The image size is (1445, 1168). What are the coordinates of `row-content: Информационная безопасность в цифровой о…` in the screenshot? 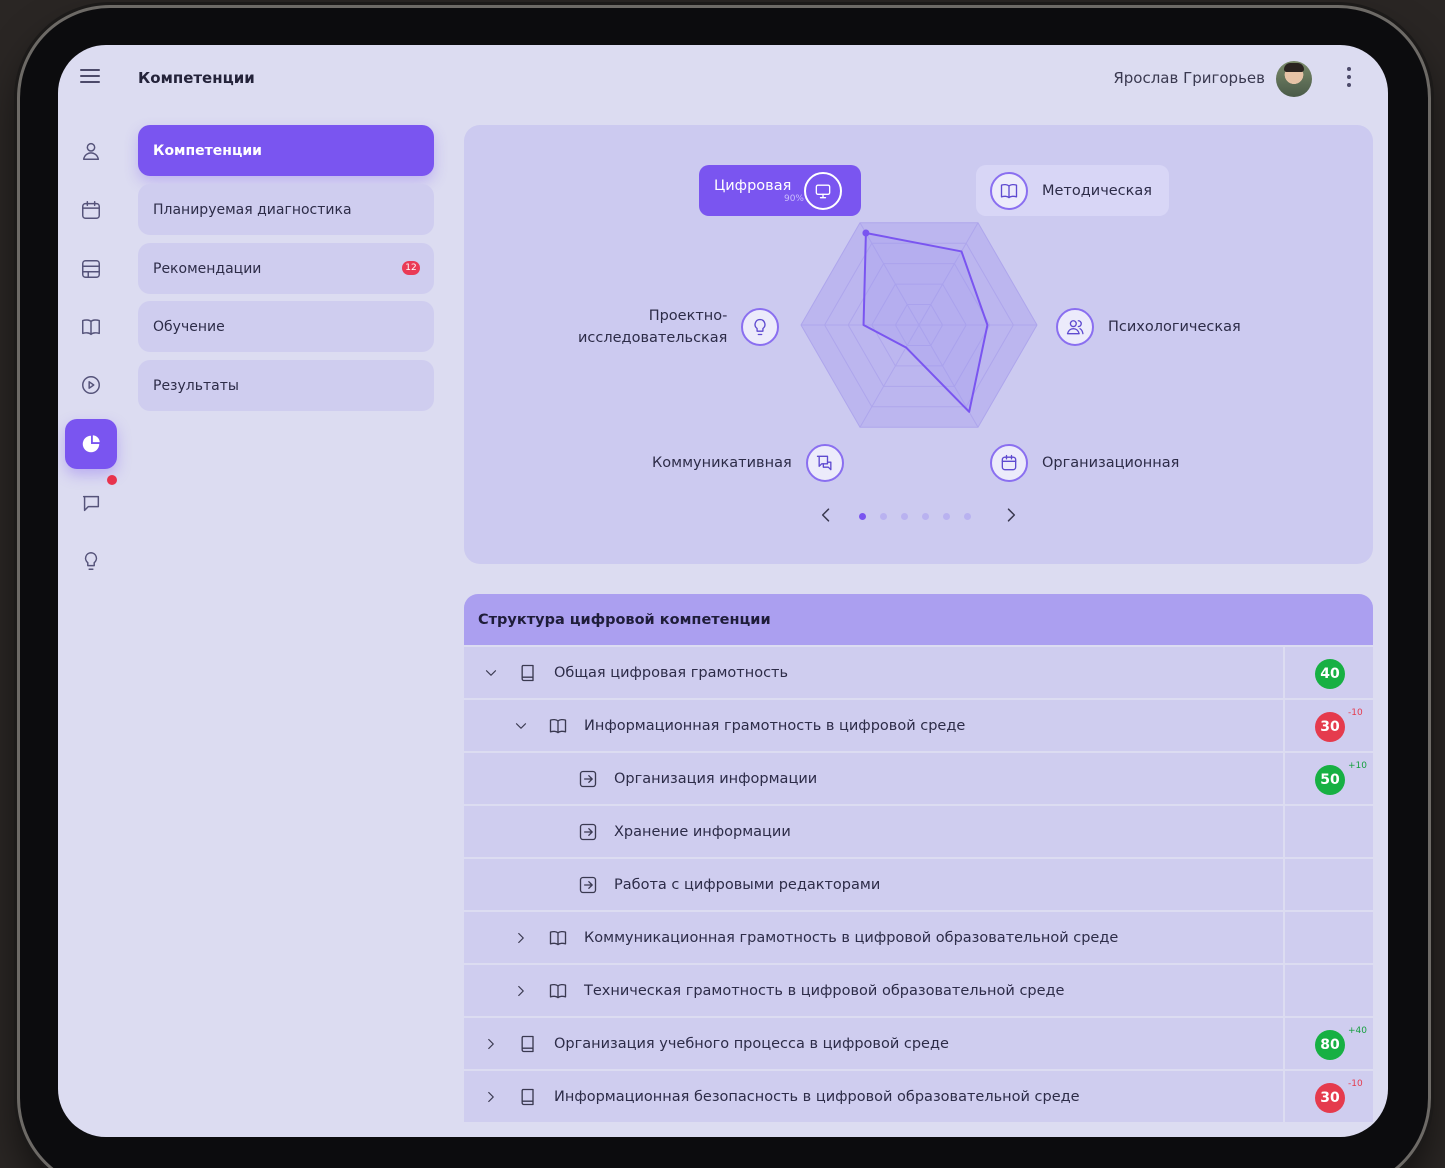 It's located at (874, 1096).